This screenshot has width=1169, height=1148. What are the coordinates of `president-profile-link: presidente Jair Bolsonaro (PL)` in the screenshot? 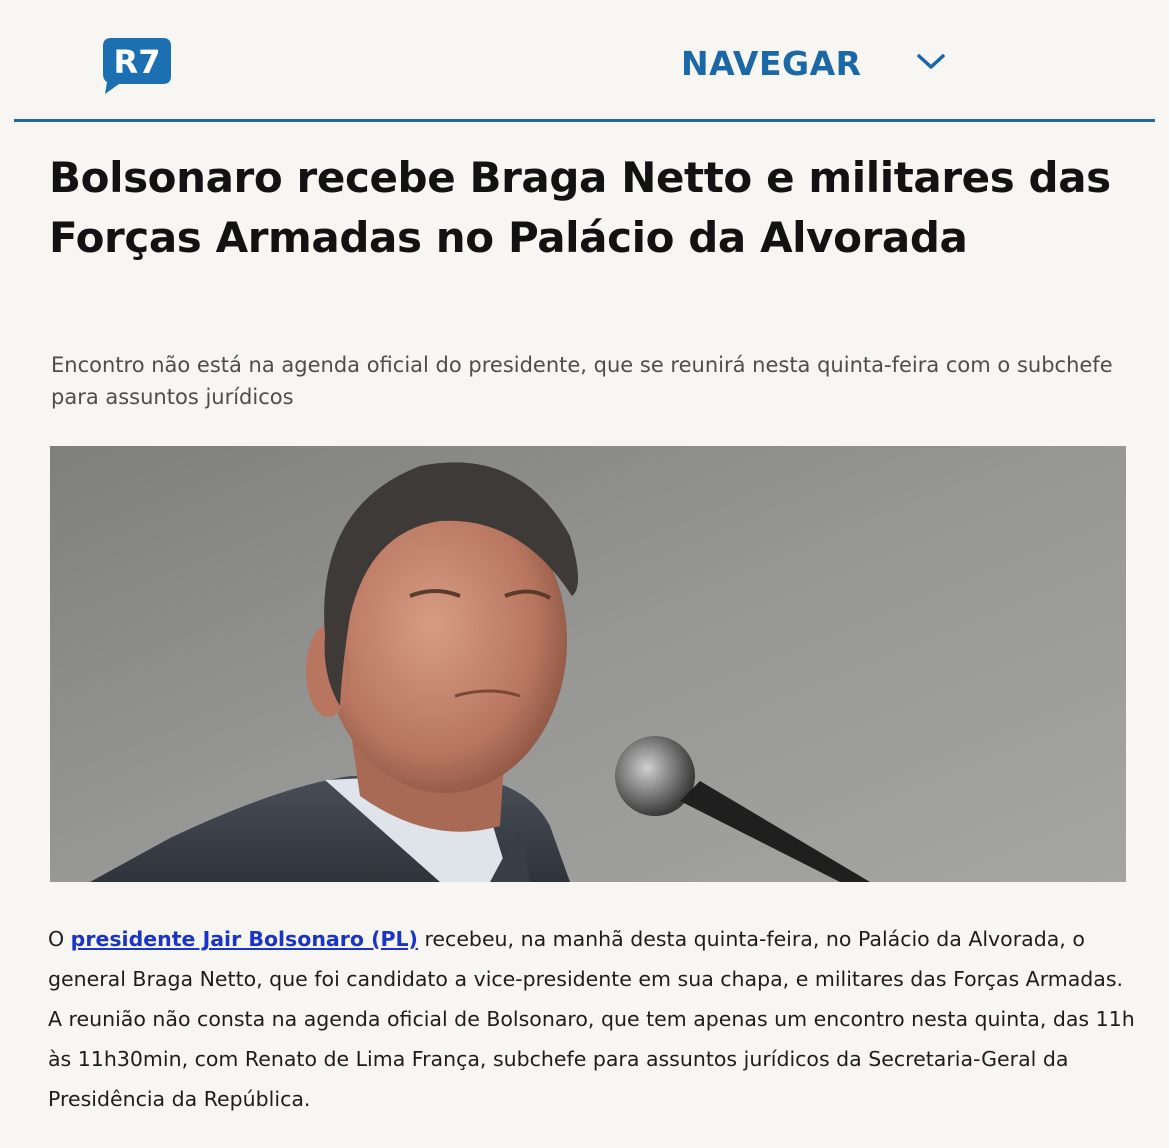 It's located at (244, 939).